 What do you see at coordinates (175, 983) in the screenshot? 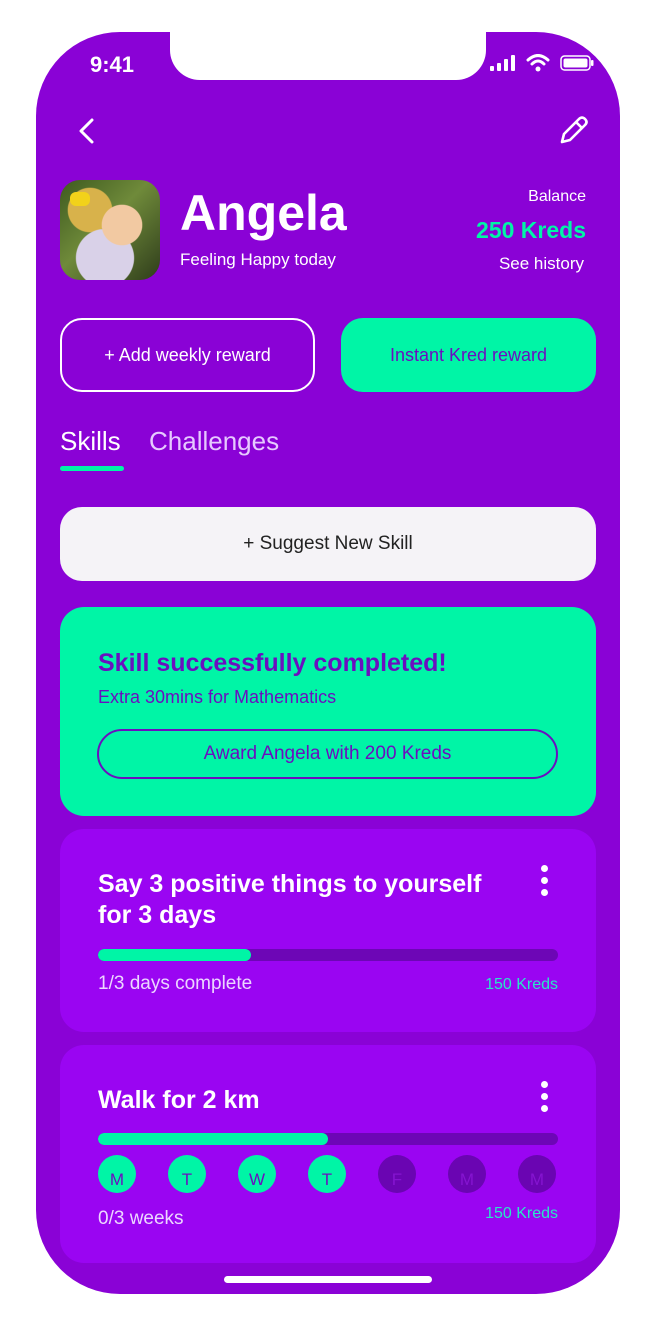
I see `progress-text: 1/3 days complete` at bounding box center [175, 983].